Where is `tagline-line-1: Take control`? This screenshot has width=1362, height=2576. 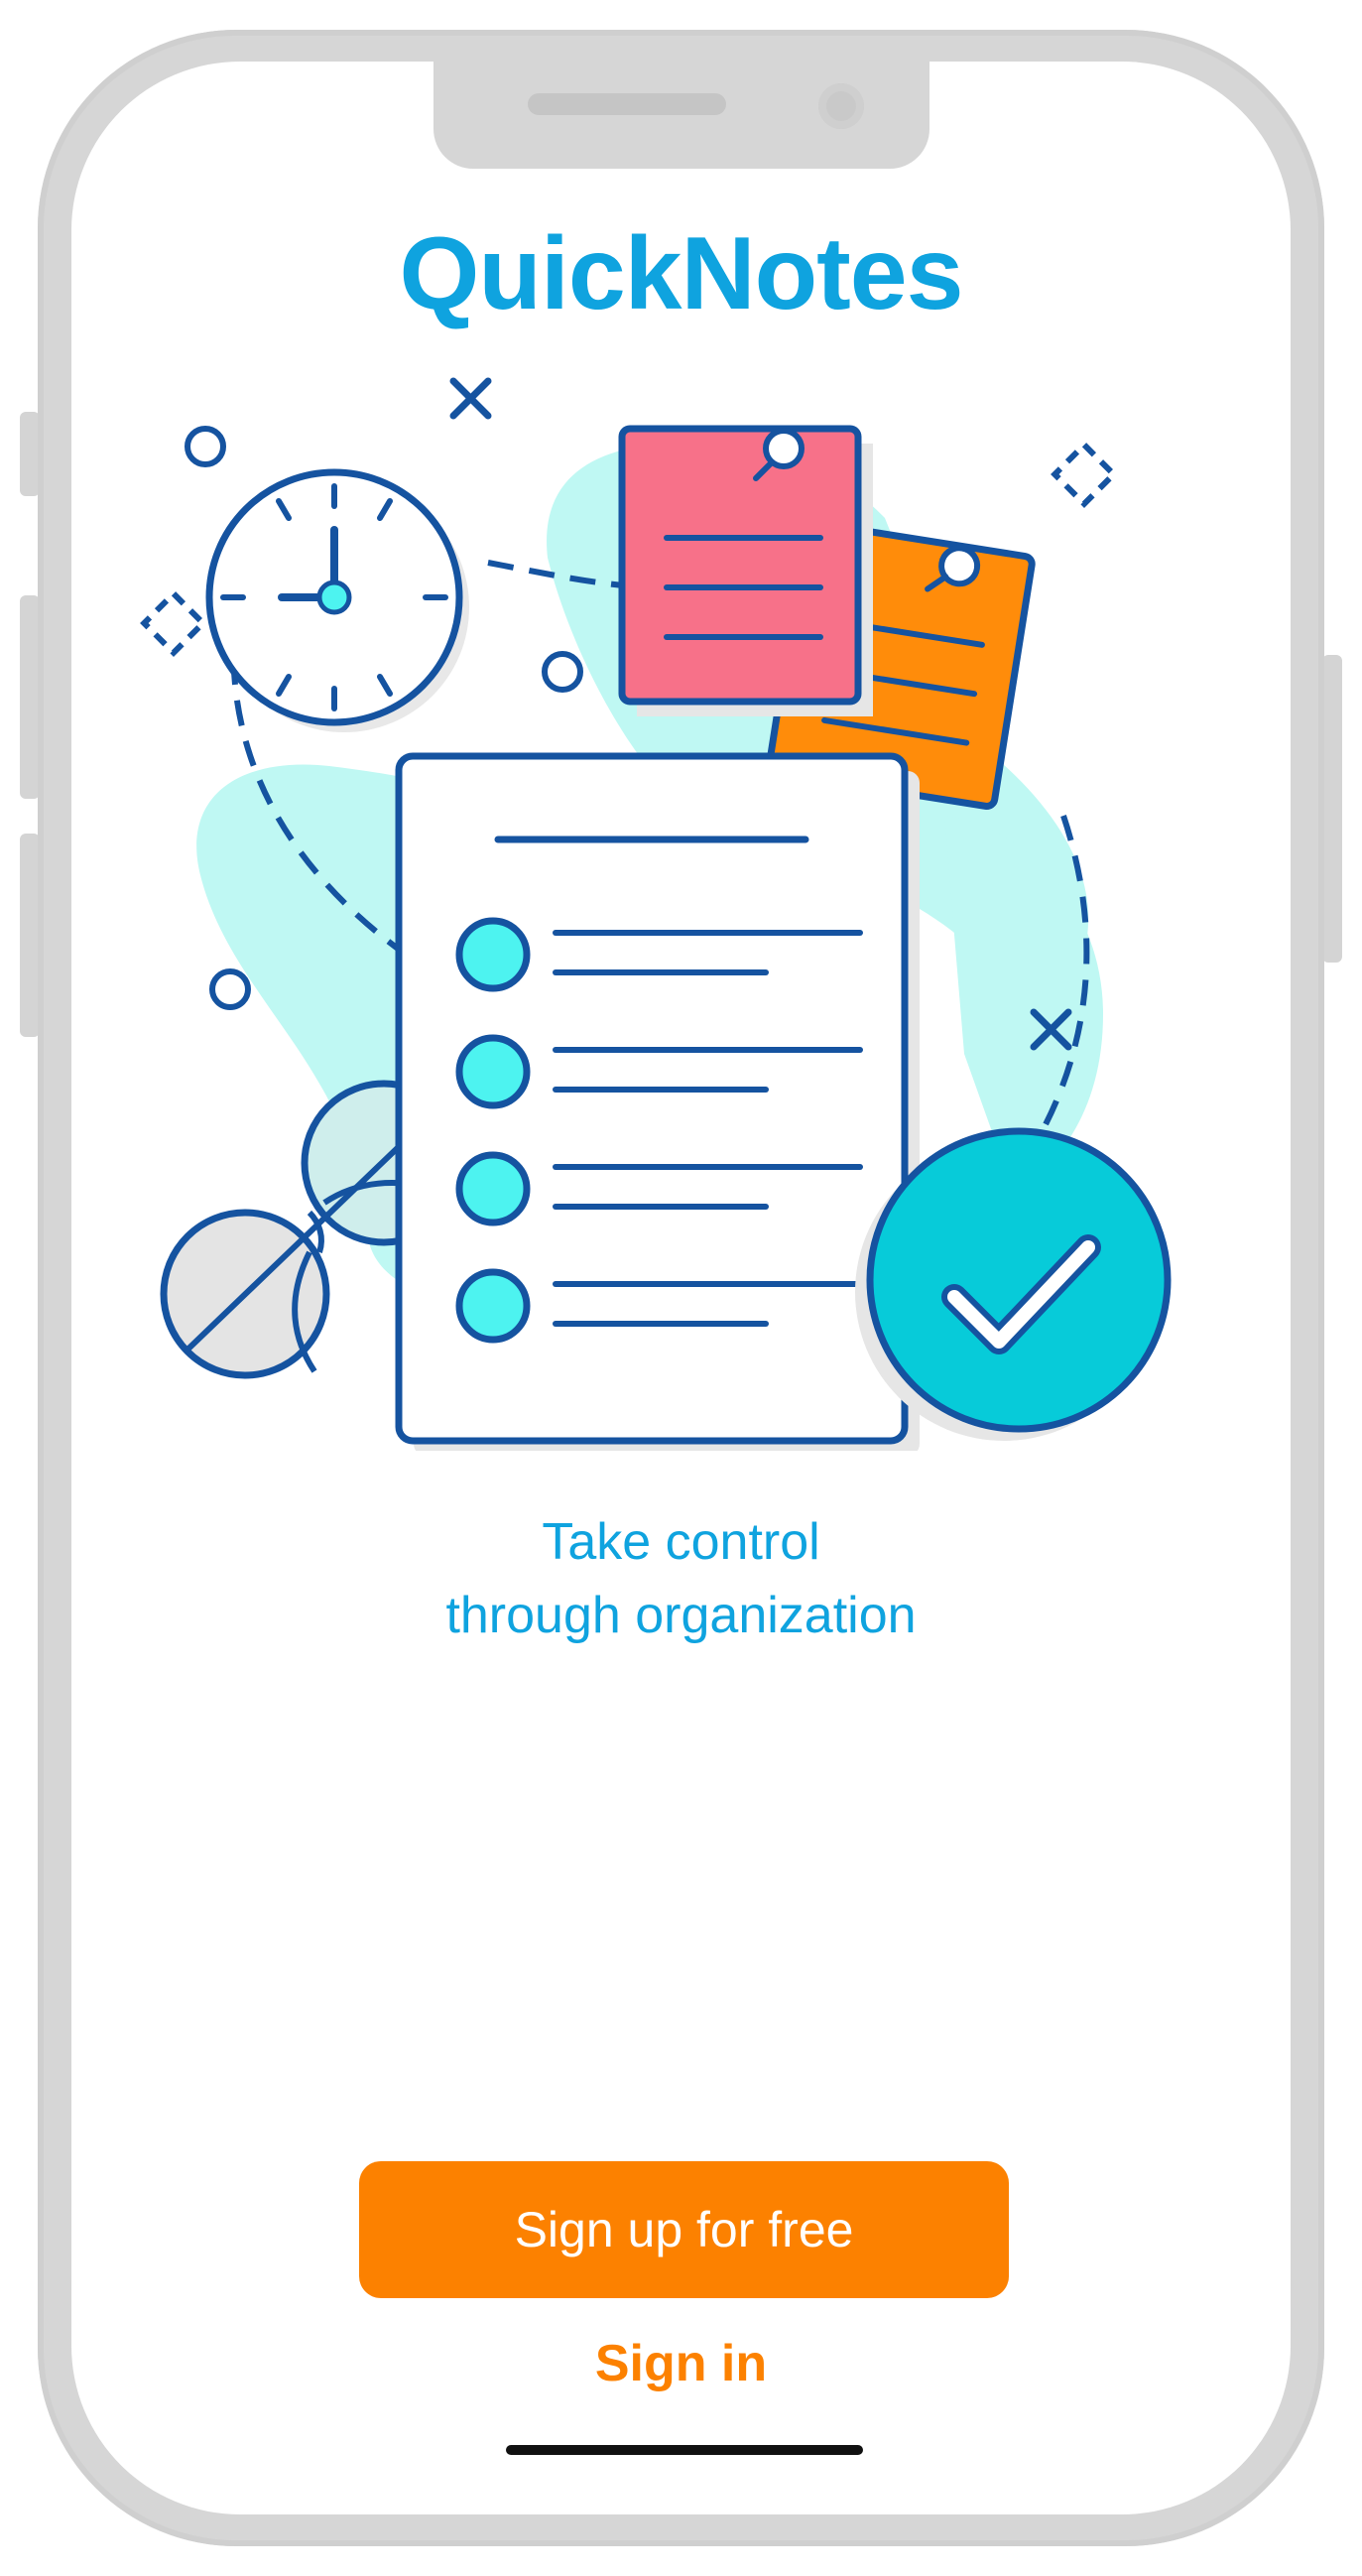 tagline-line-1: Take control is located at coordinates (681, 1542).